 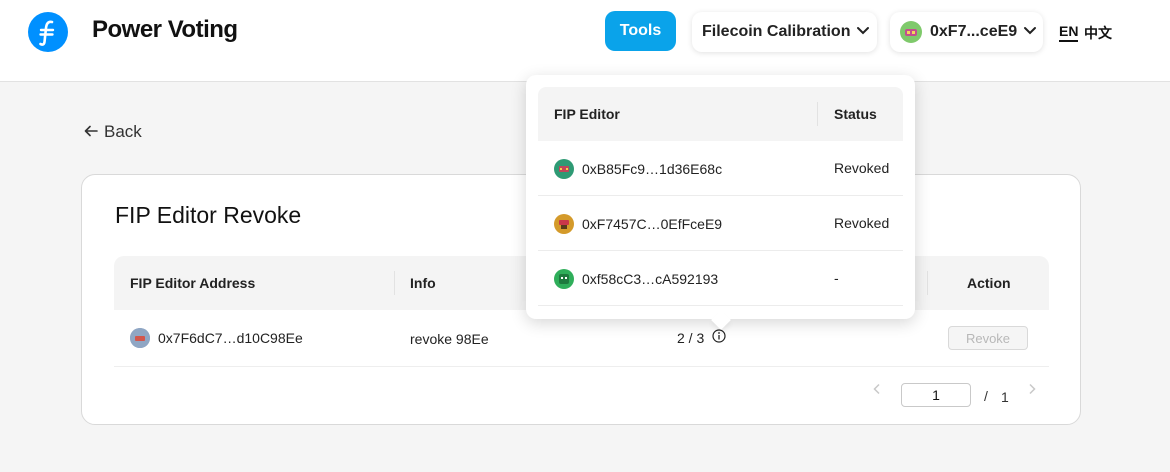 What do you see at coordinates (208, 215) in the screenshot?
I see `page-title: FIP Editor Revoke` at bounding box center [208, 215].